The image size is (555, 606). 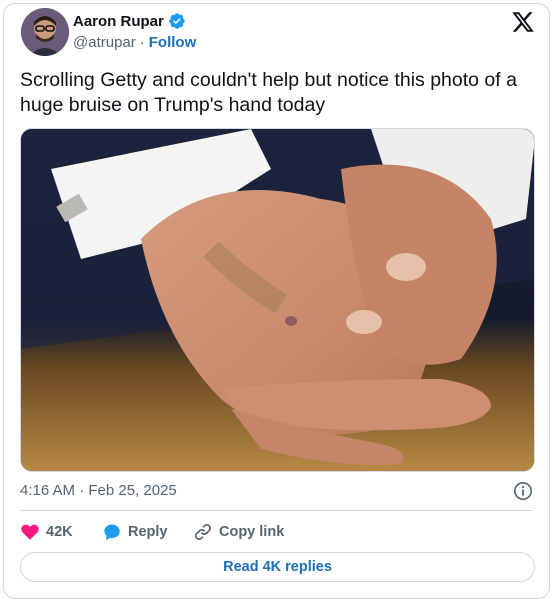 I want to click on author-handle-row: @atrupar · Follow, so click(x=134, y=42).